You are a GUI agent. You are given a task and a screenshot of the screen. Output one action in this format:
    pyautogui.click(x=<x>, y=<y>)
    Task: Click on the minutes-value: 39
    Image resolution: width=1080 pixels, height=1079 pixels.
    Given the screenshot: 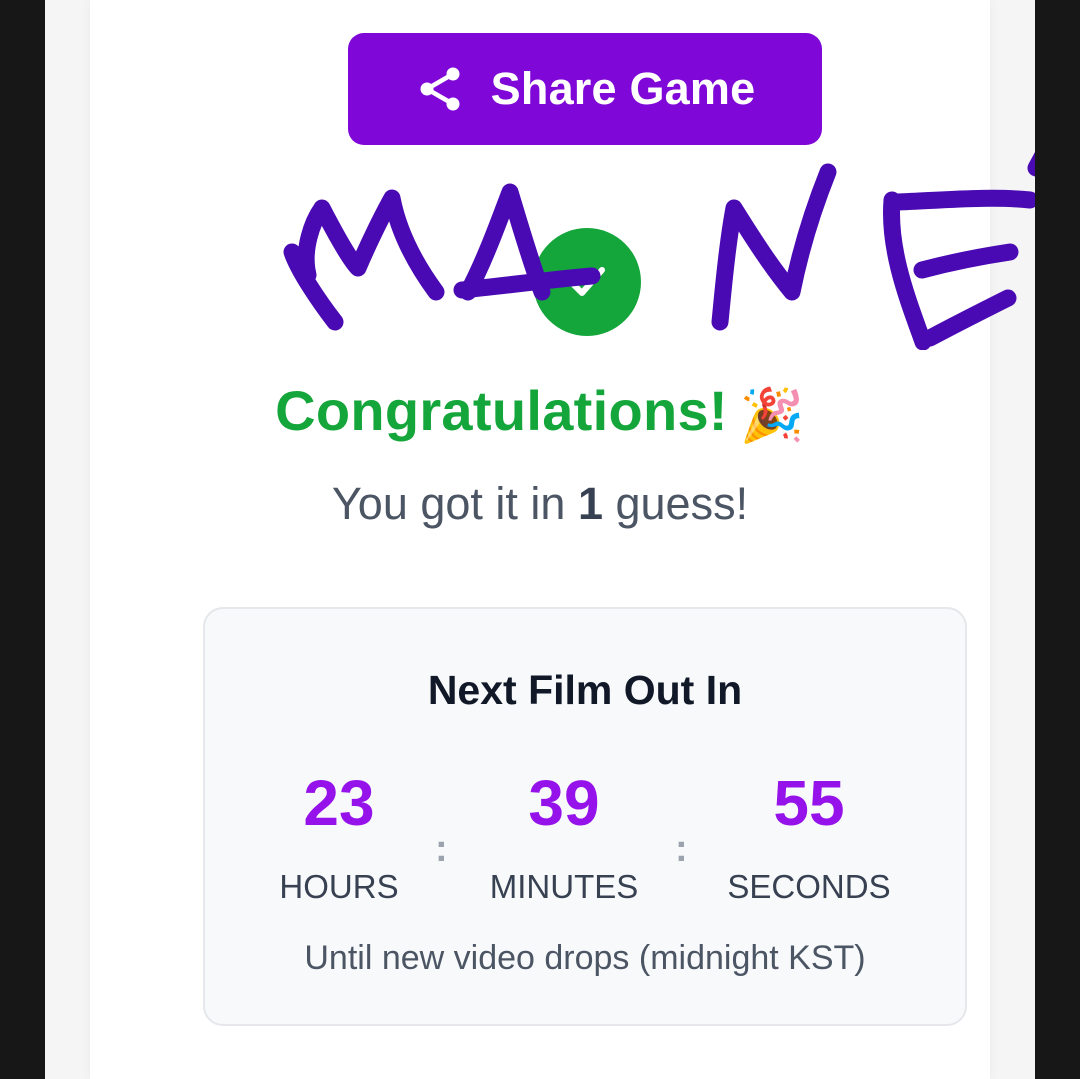 What is the action you would take?
    pyautogui.click(x=564, y=803)
    